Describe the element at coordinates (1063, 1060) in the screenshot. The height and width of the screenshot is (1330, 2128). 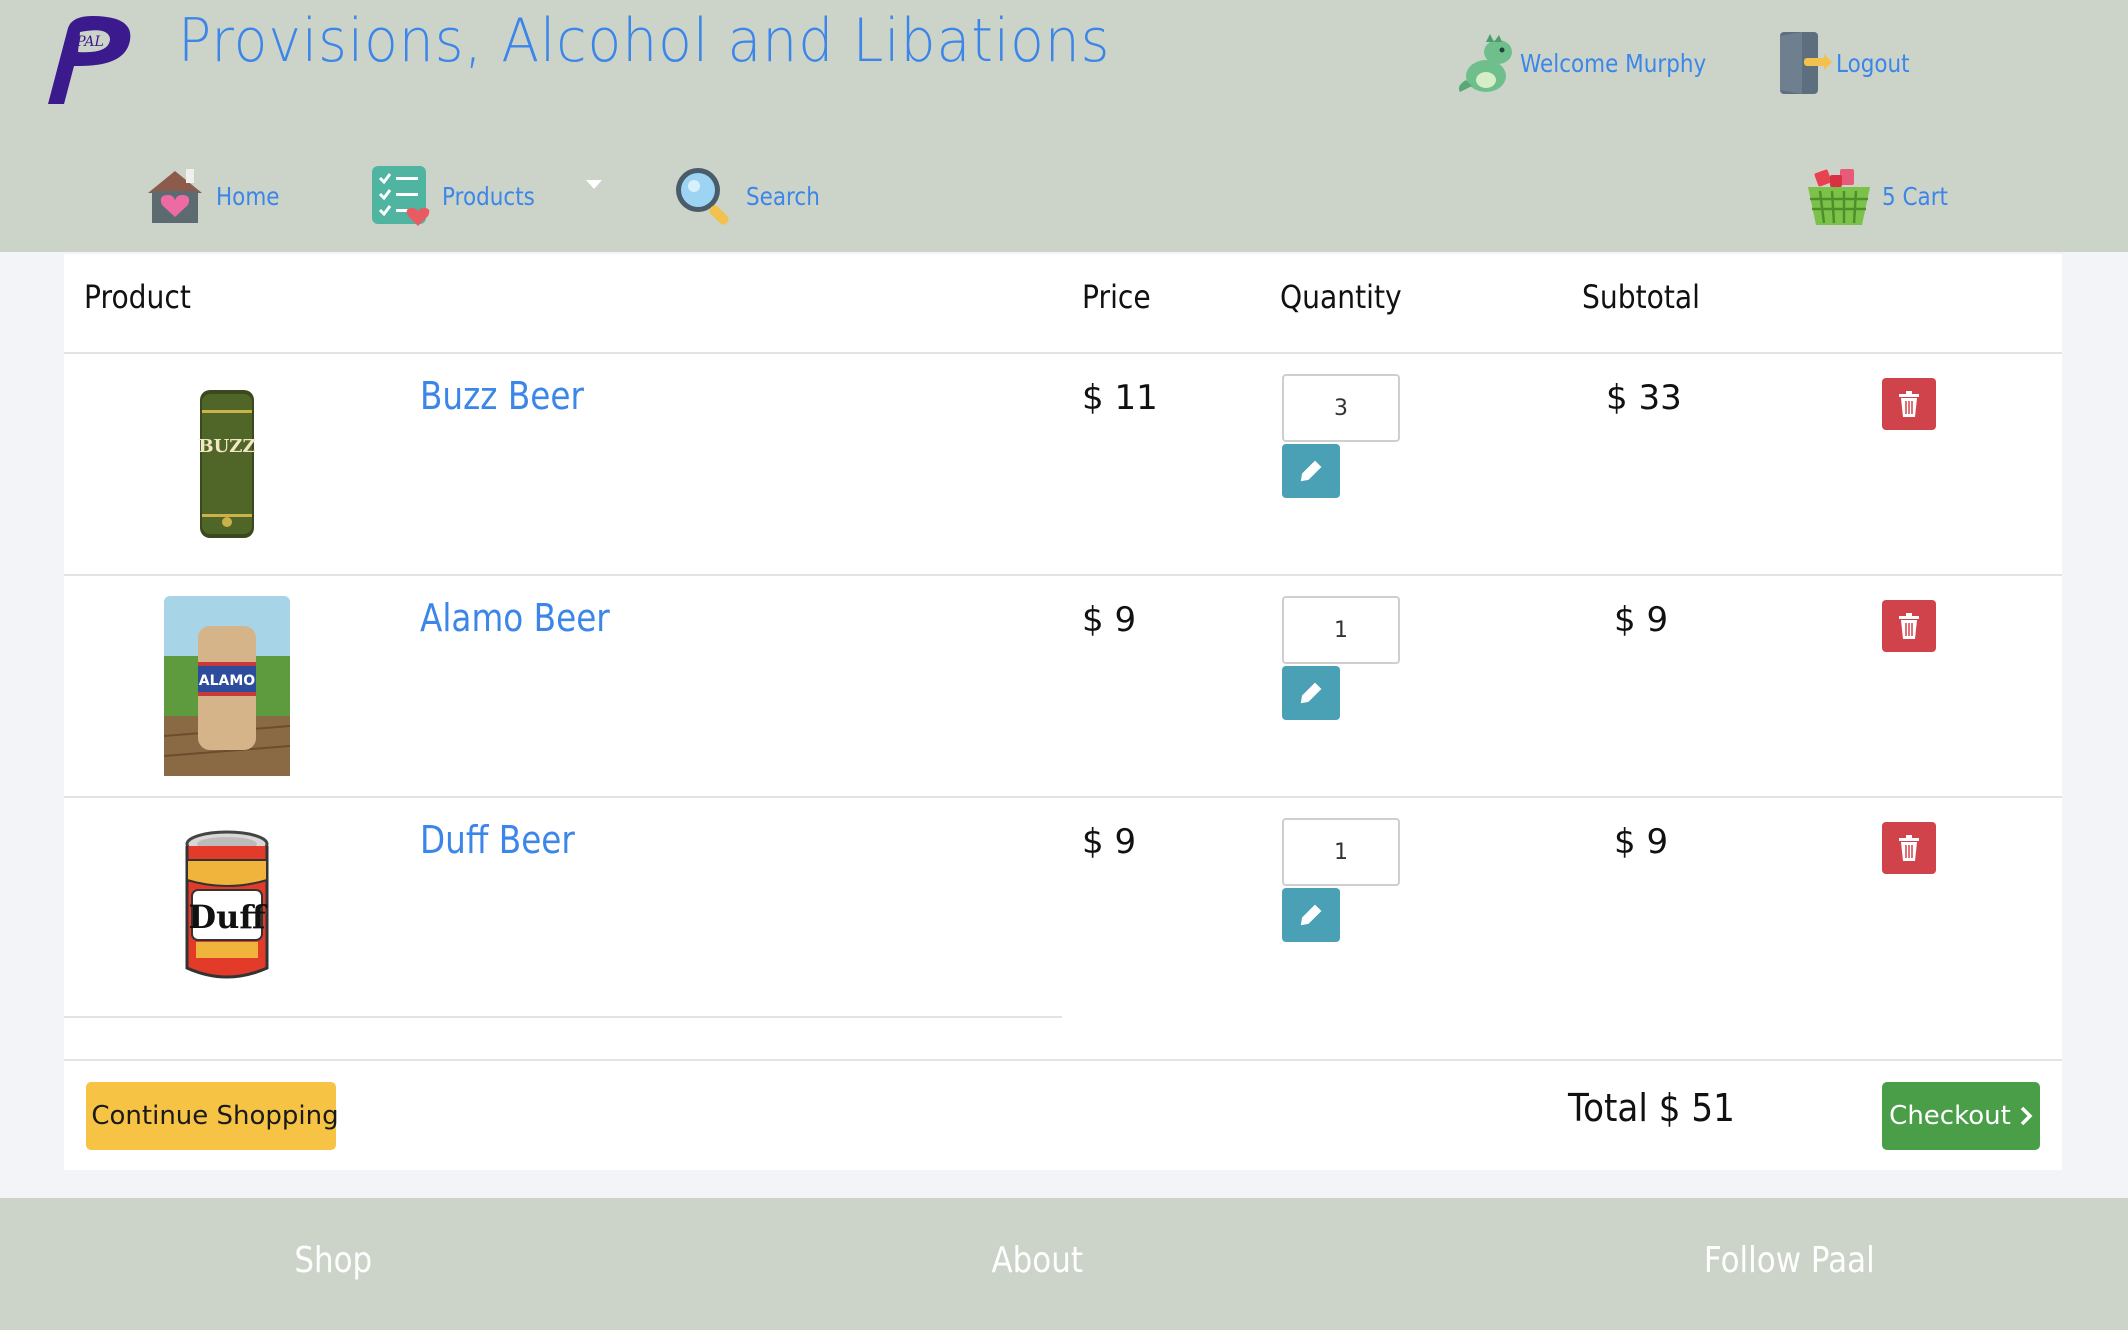
I see `footer-divider` at that location.